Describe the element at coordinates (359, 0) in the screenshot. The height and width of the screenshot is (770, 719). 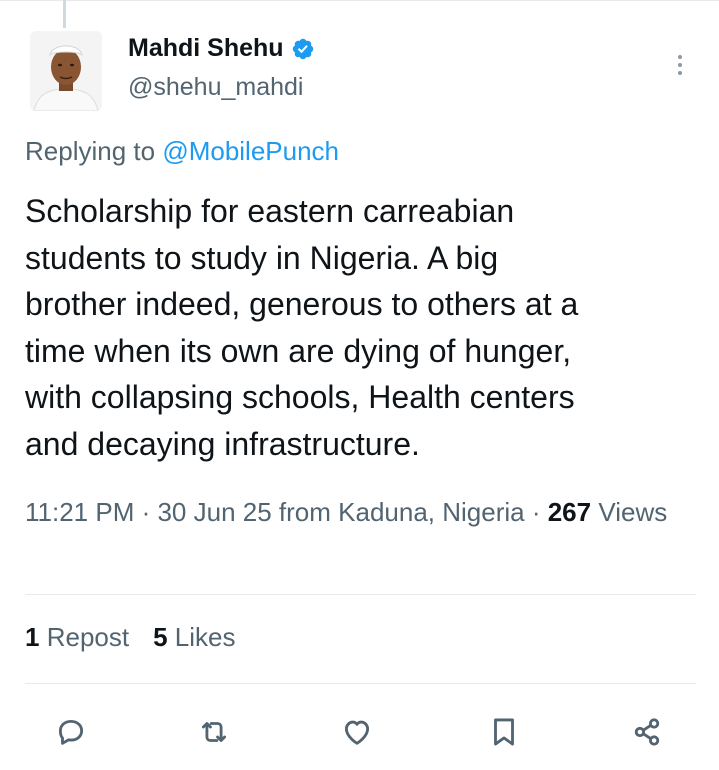
I see `top-divider` at that location.